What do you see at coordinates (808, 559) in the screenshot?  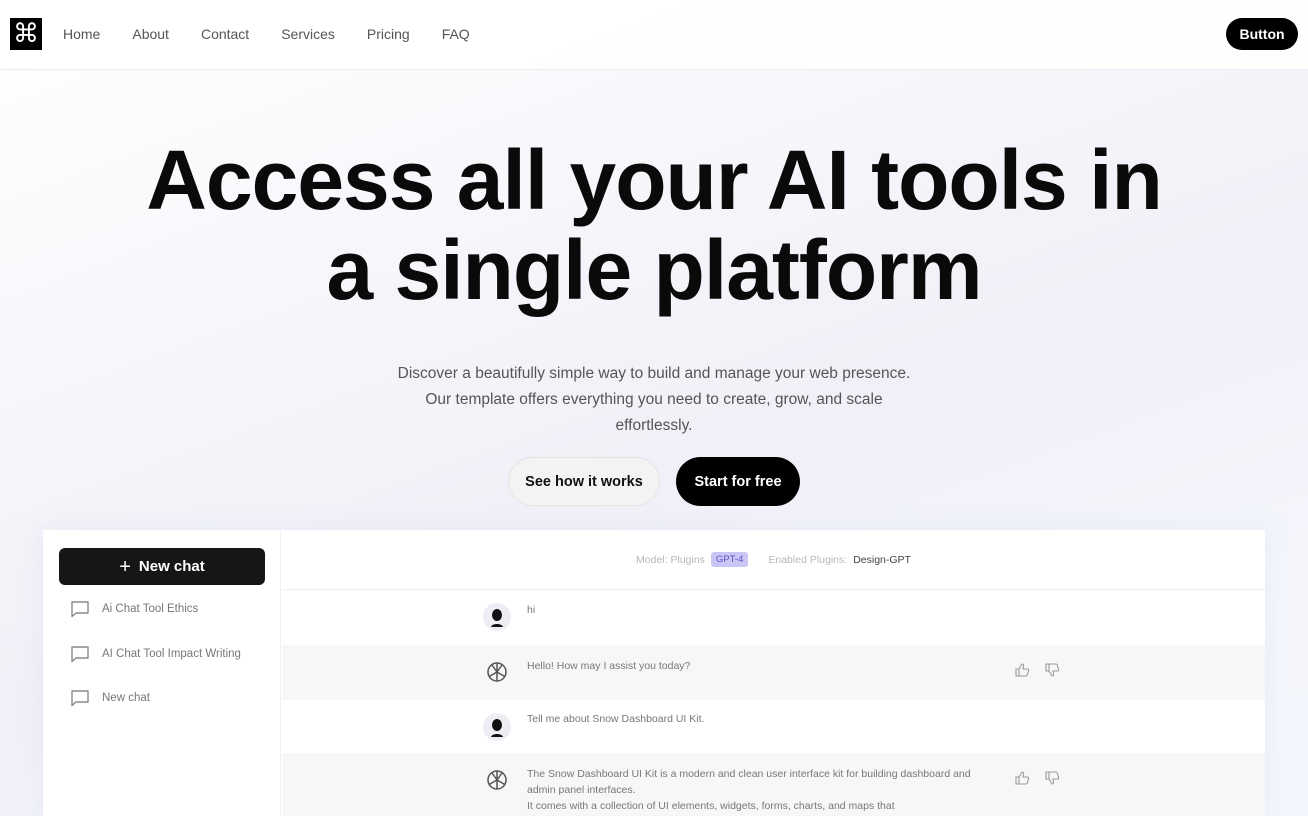 I see `plugins-label: Enabled Plugins:` at bounding box center [808, 559].